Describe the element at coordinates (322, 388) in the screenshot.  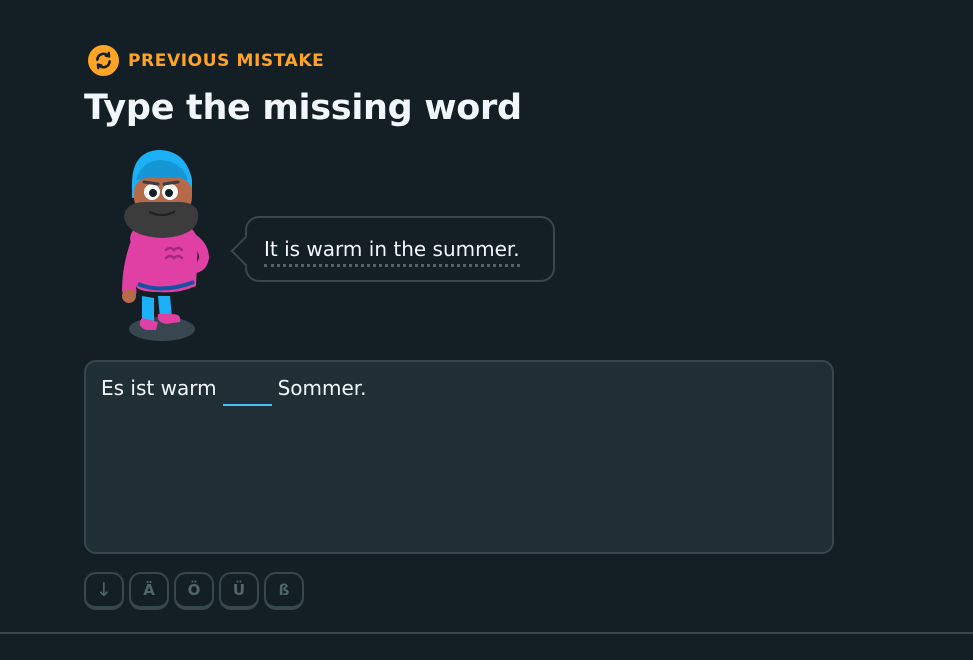
I see `sentence-suffix: Sommer.` at that location.